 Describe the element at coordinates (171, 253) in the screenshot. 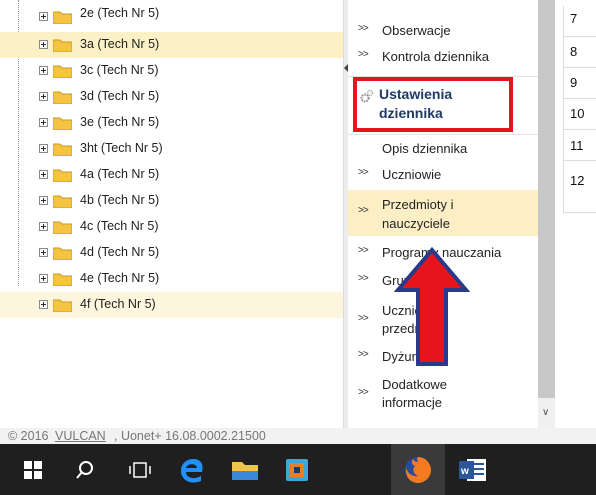

I see `tree-item-4d: 4d (Tech Nr 5)` at that location.